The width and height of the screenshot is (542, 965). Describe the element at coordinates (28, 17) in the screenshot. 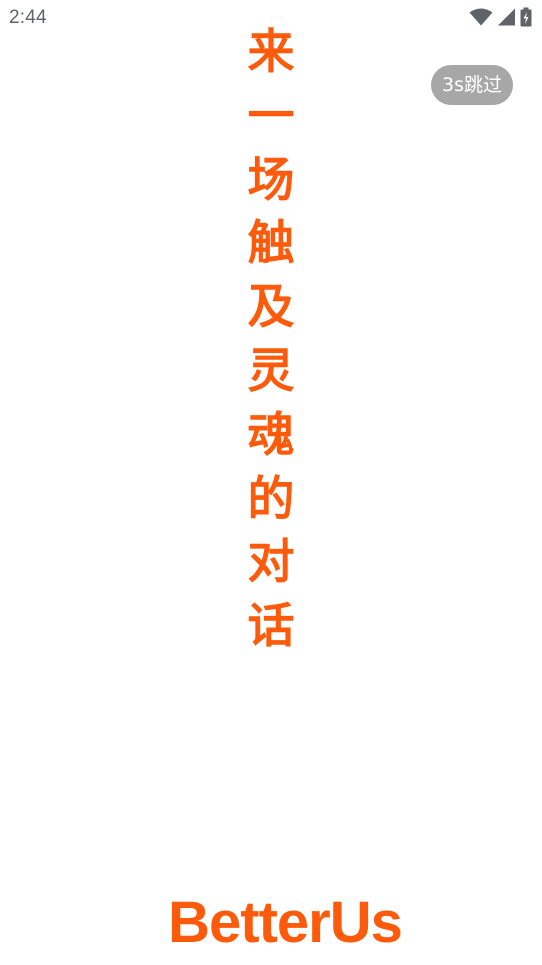

I see `status-time: 2:44` at that location.